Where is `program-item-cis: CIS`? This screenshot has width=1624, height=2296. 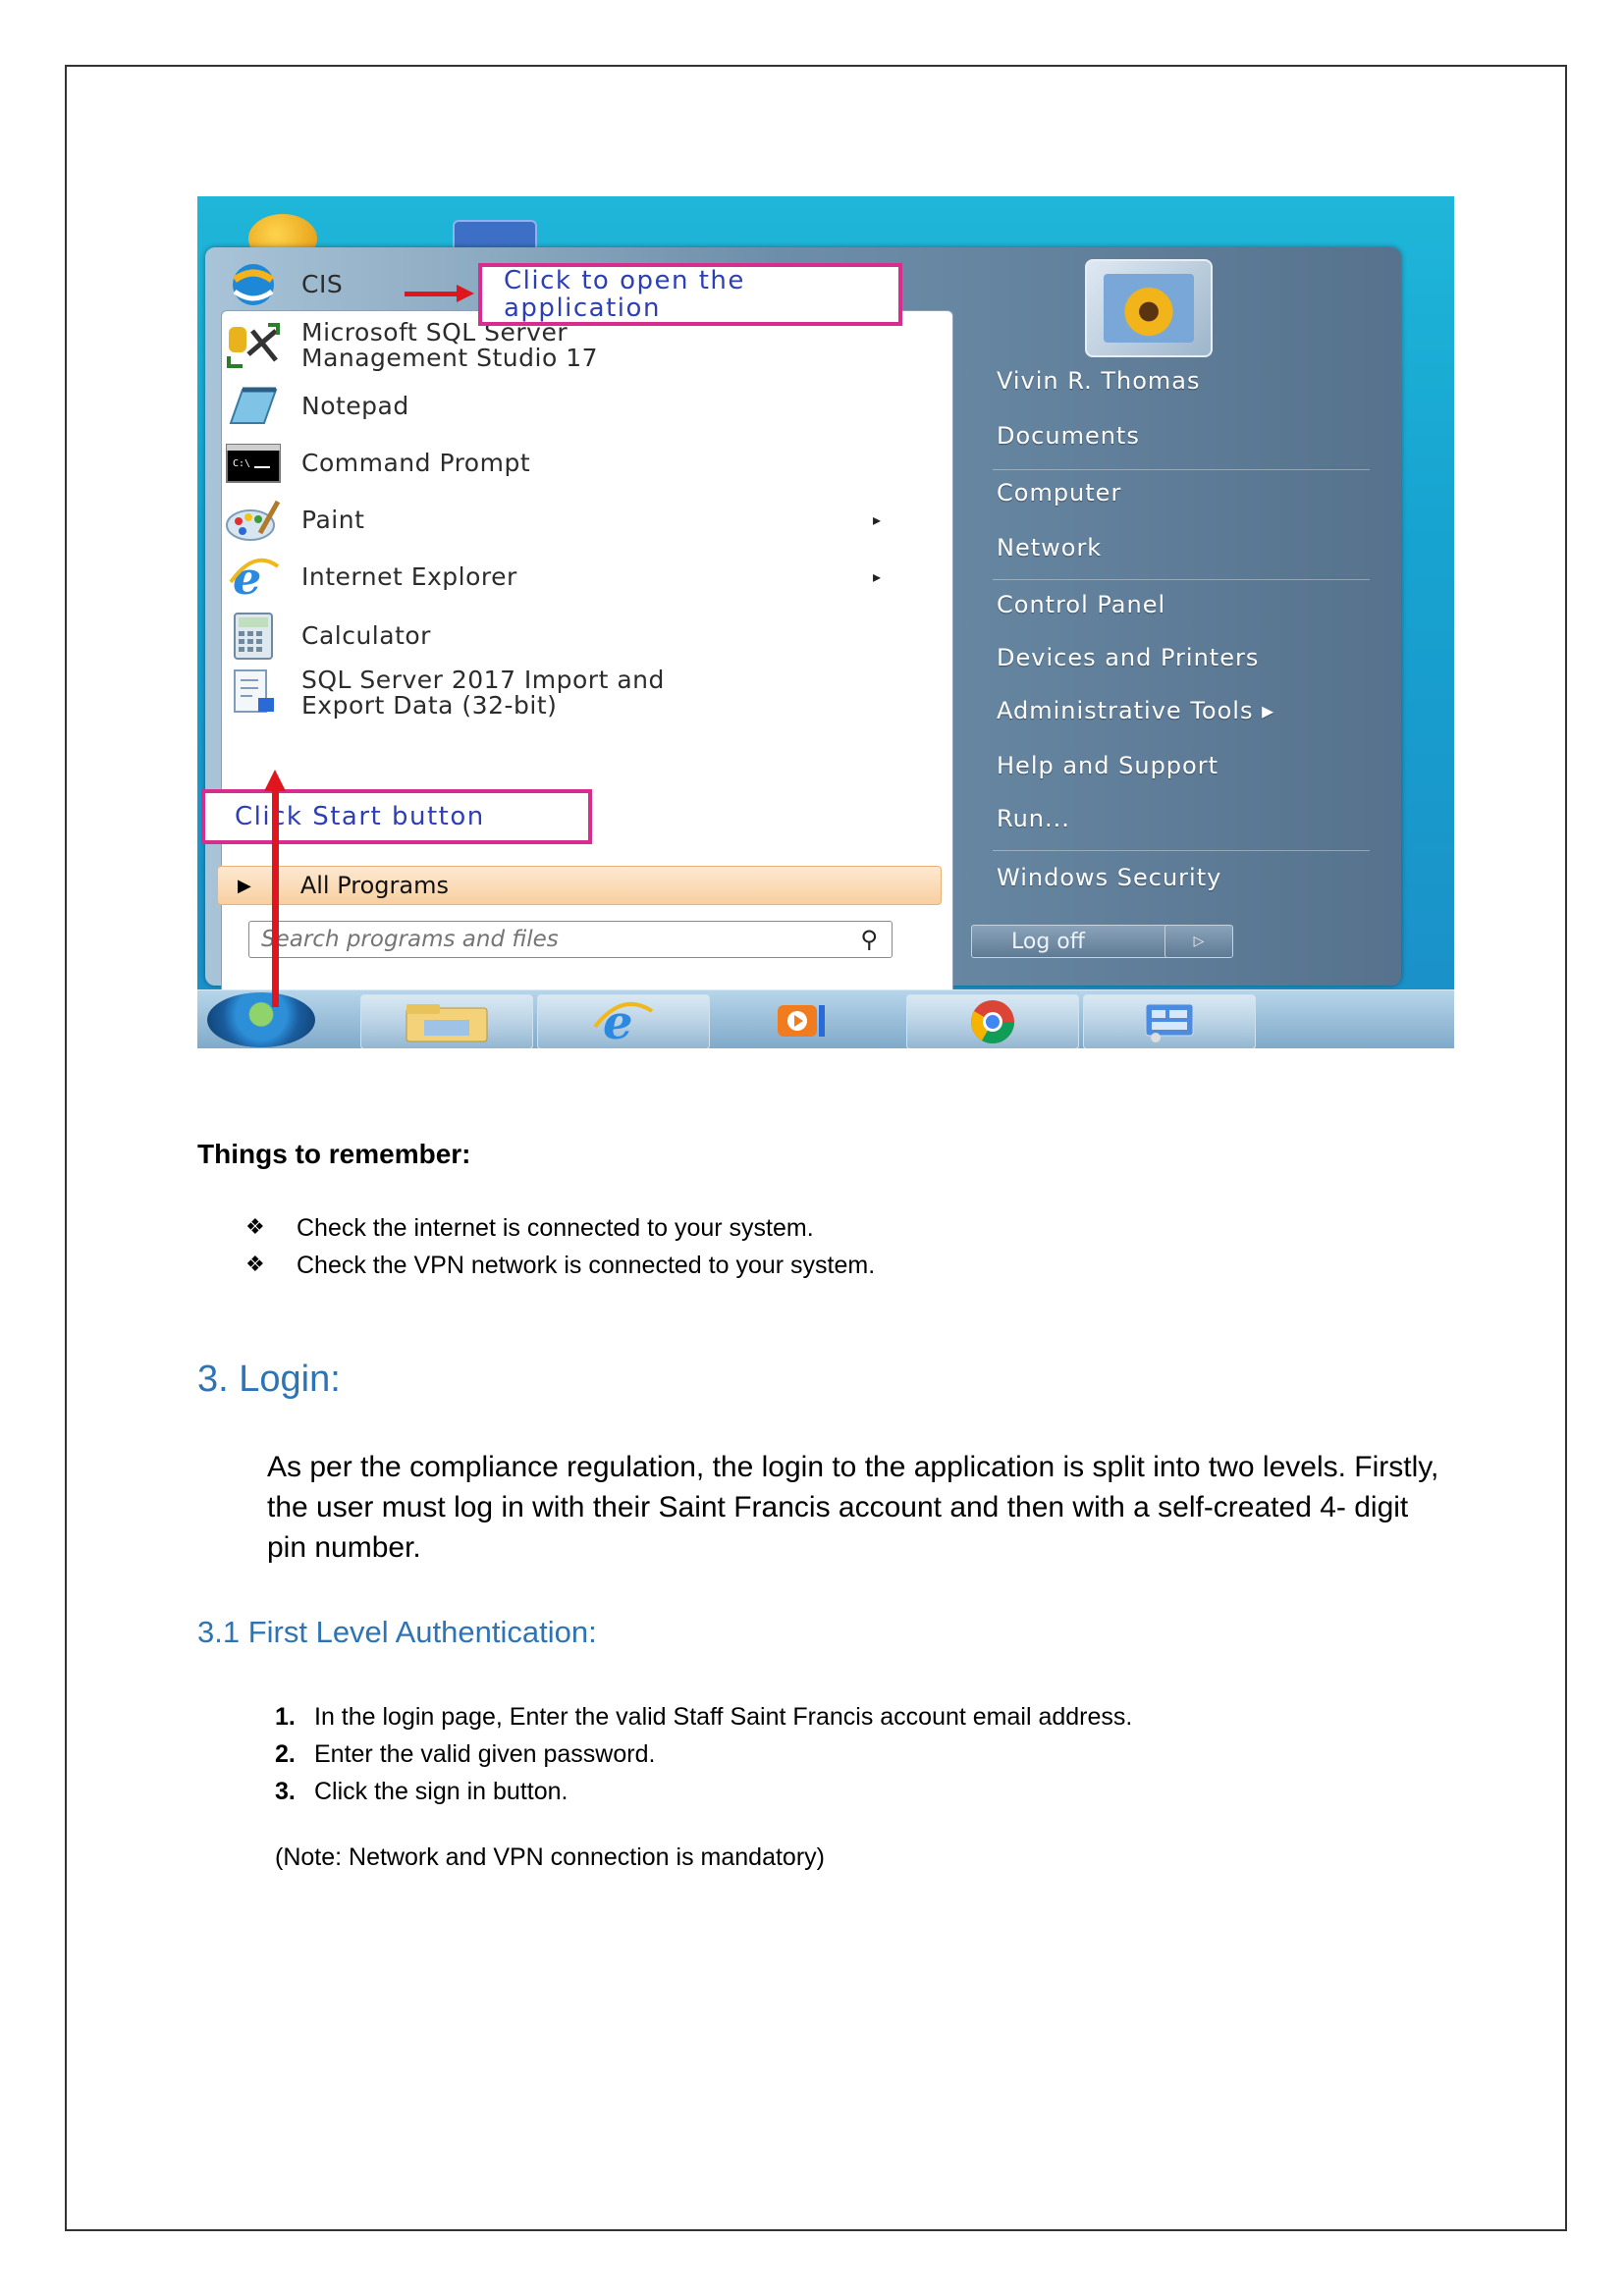
program-item-cis: CIS is located at coordinates (277, 284).